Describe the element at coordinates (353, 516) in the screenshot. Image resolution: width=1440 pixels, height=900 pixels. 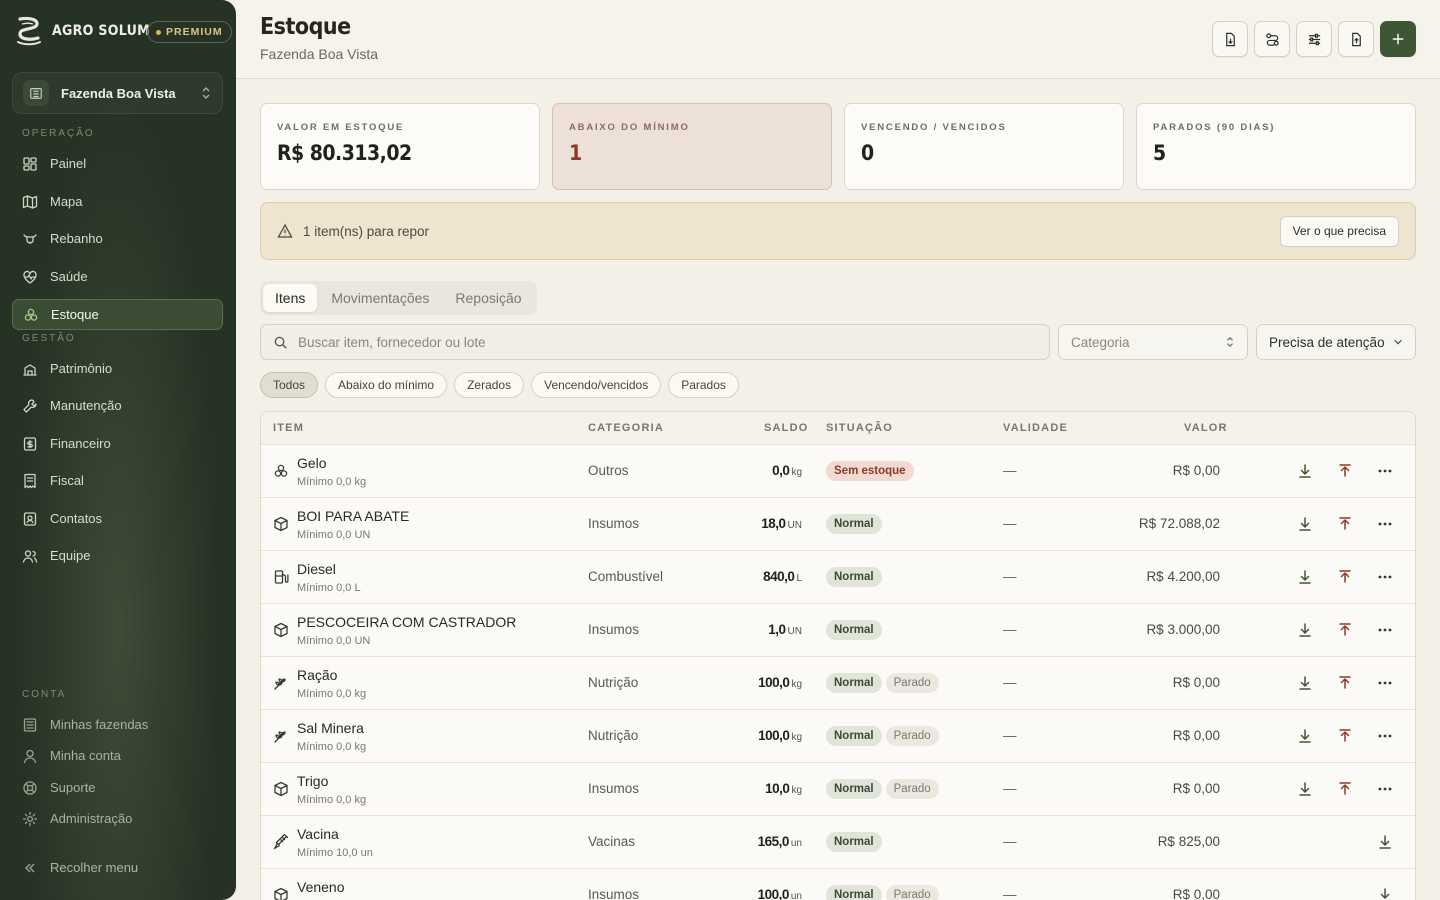
I see `item-name: BOI PARA ABATE` at that location.